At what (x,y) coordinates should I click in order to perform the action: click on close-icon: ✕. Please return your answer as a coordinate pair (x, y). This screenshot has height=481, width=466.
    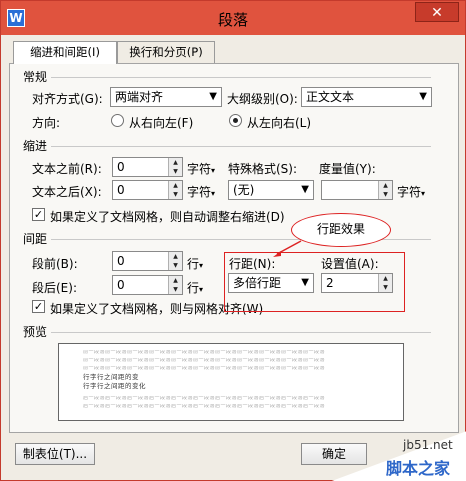
    Looking at the image, I should click on (437, 13).